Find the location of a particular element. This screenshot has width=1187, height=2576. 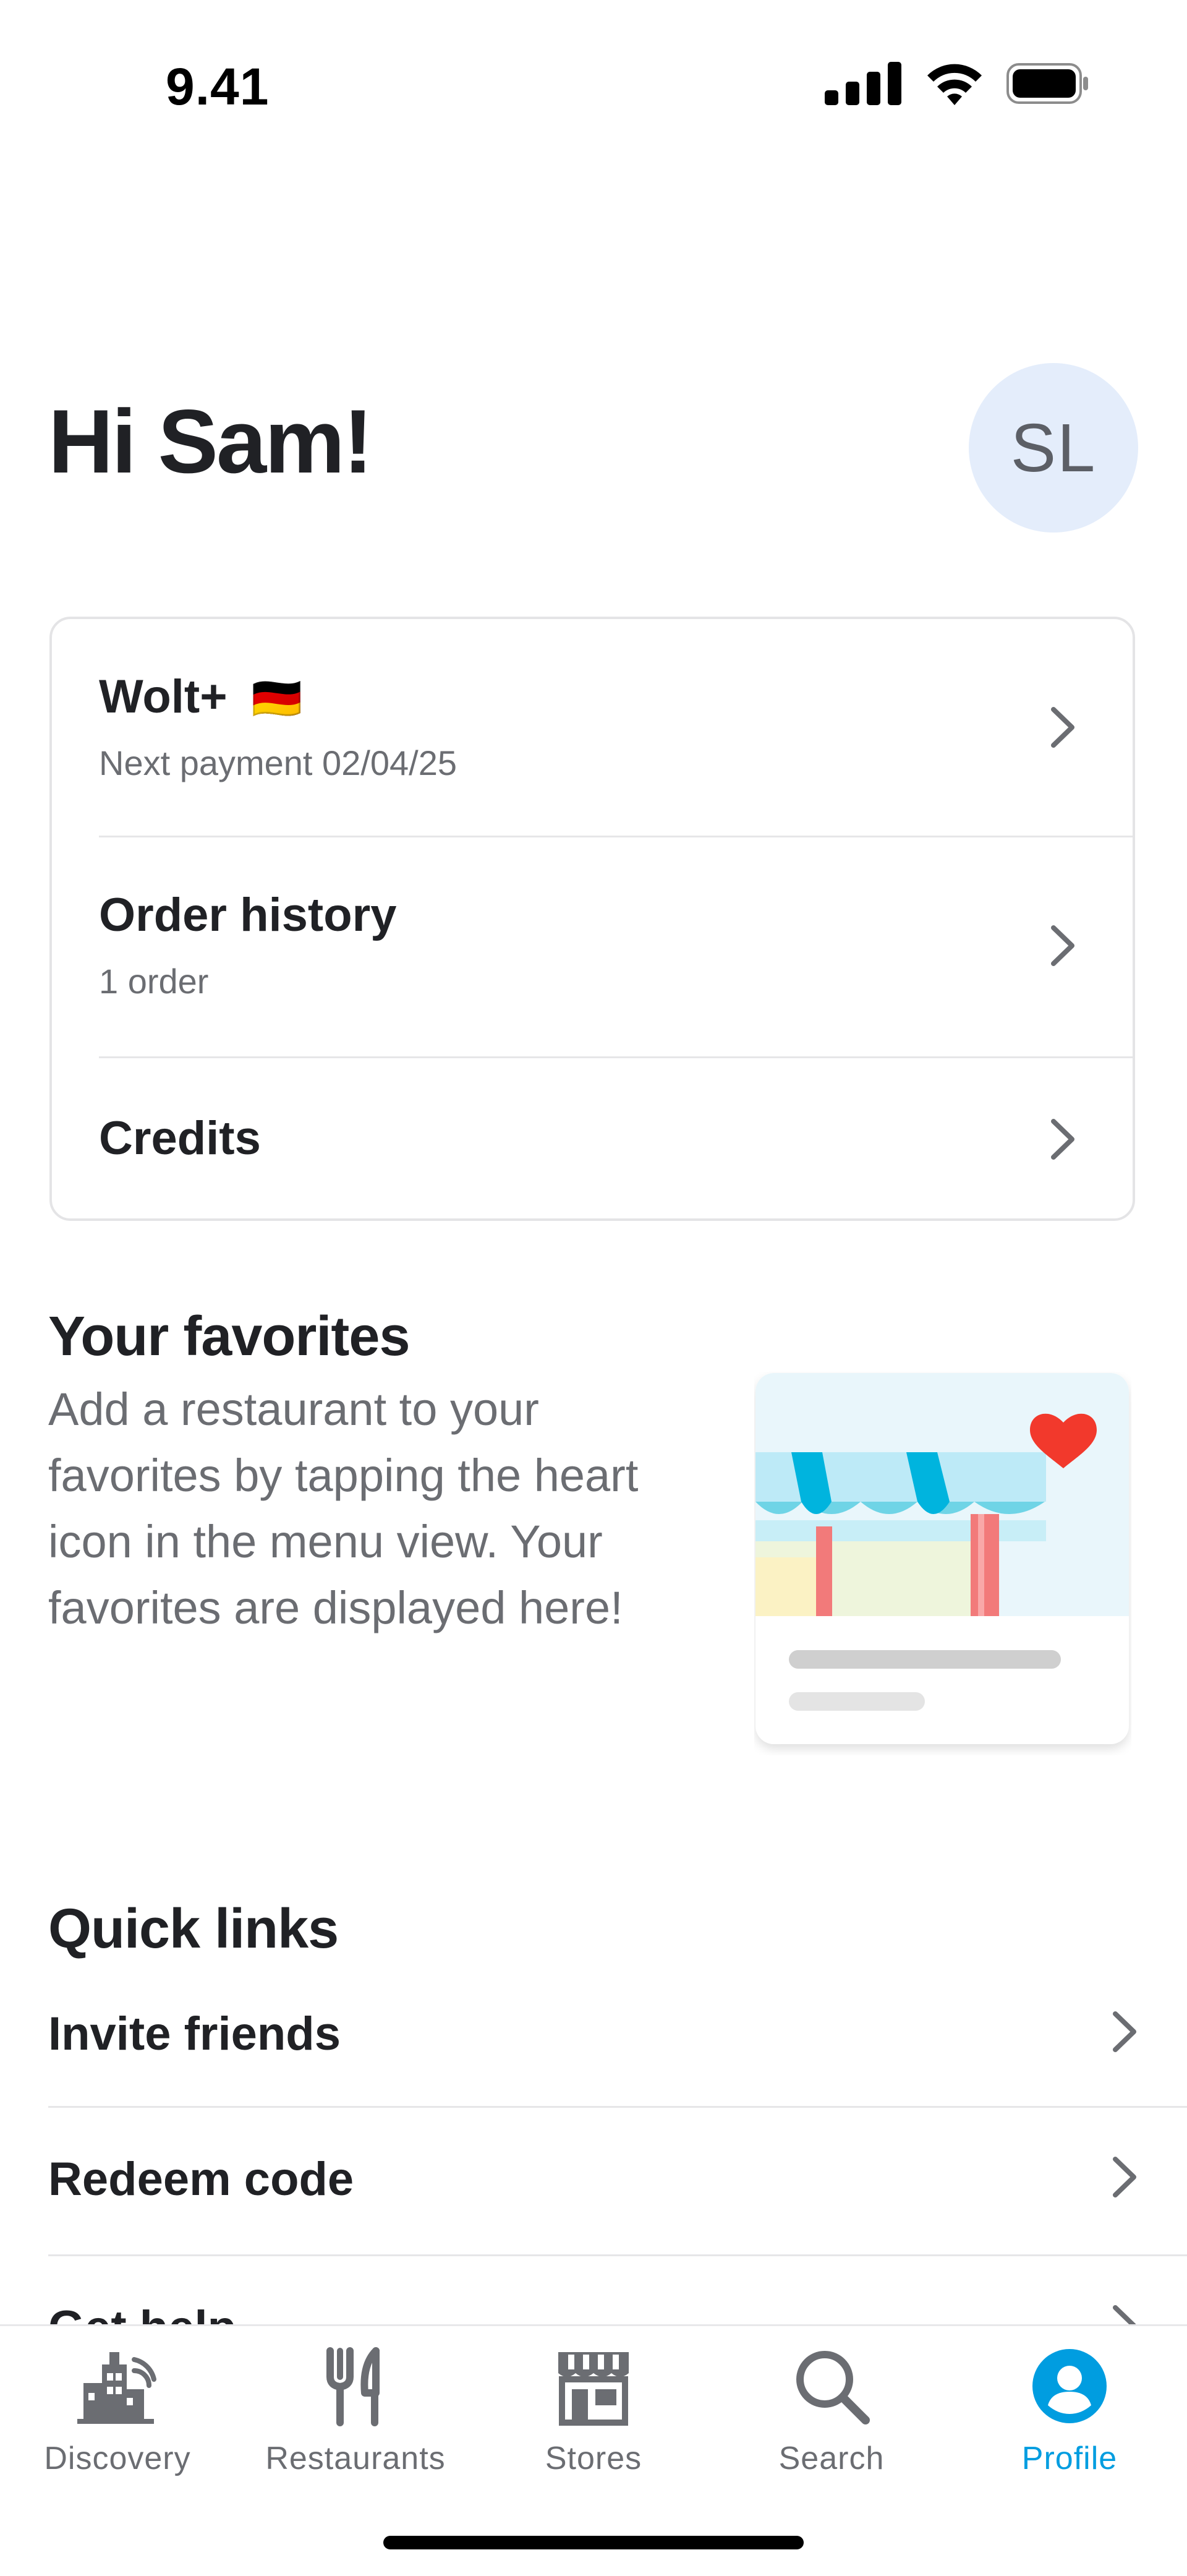

avatar-initials: SL is located at coordinates (1054, 447).